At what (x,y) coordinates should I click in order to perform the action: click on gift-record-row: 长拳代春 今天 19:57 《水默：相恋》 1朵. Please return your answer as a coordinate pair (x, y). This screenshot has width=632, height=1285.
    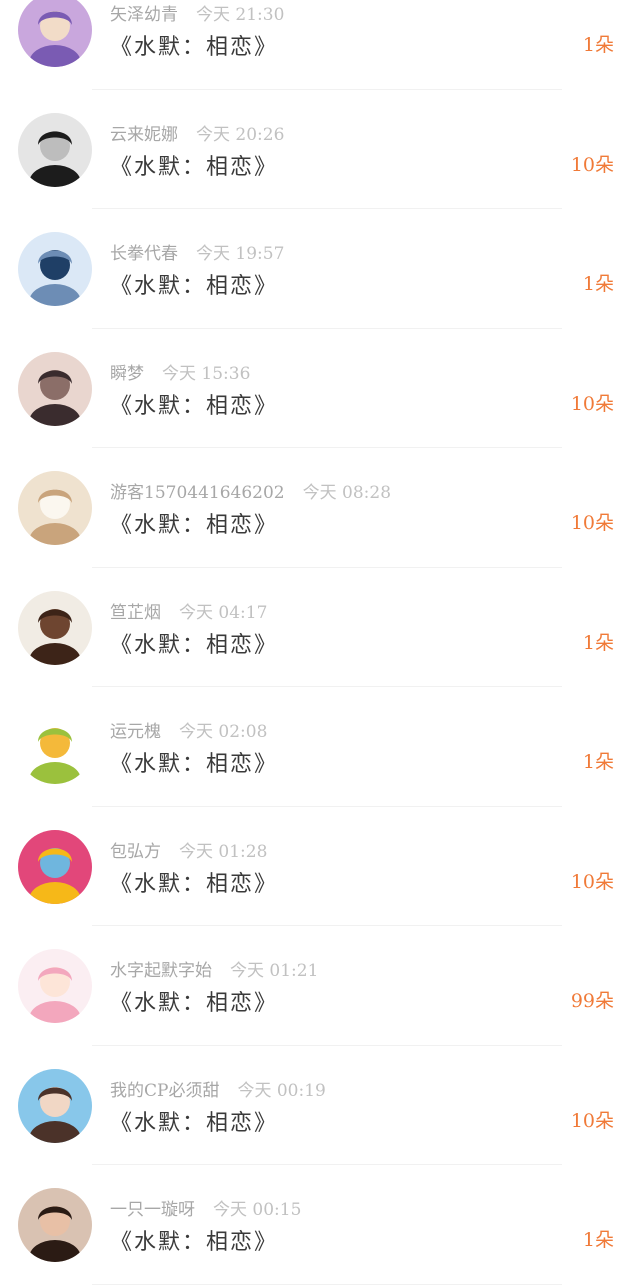
    Looking at the image, I should click on (316, 269).